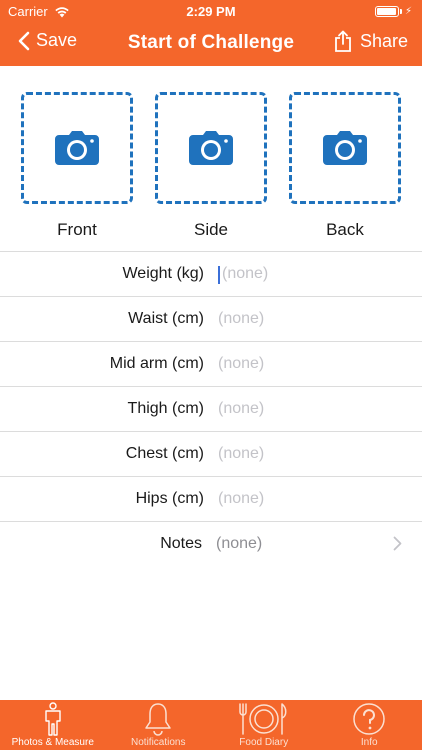 This screenshot has width=422, height=750. Describe the element at coordinates (408, 11) in the screenshot. I see `charging-icon: ⚡` at that location.